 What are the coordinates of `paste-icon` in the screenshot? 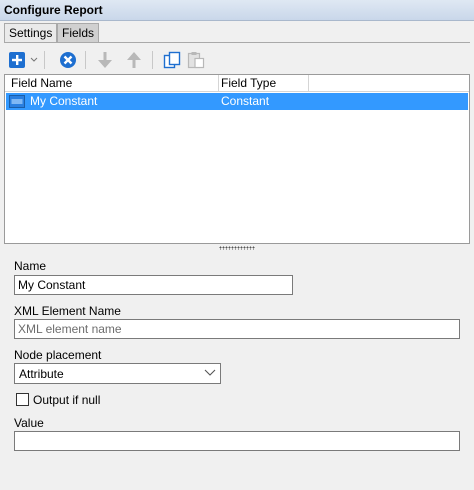 It's located at (196, 60).